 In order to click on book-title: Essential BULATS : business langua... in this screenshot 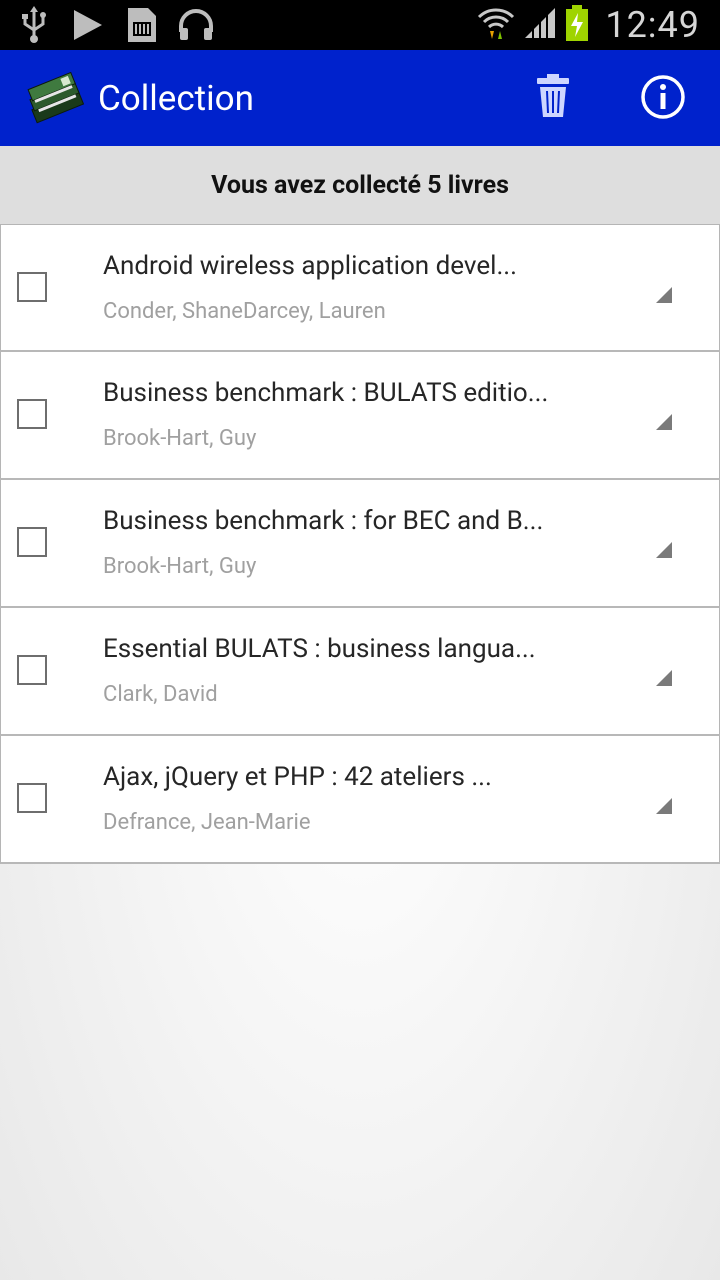, I will do `click(319, 649)`.